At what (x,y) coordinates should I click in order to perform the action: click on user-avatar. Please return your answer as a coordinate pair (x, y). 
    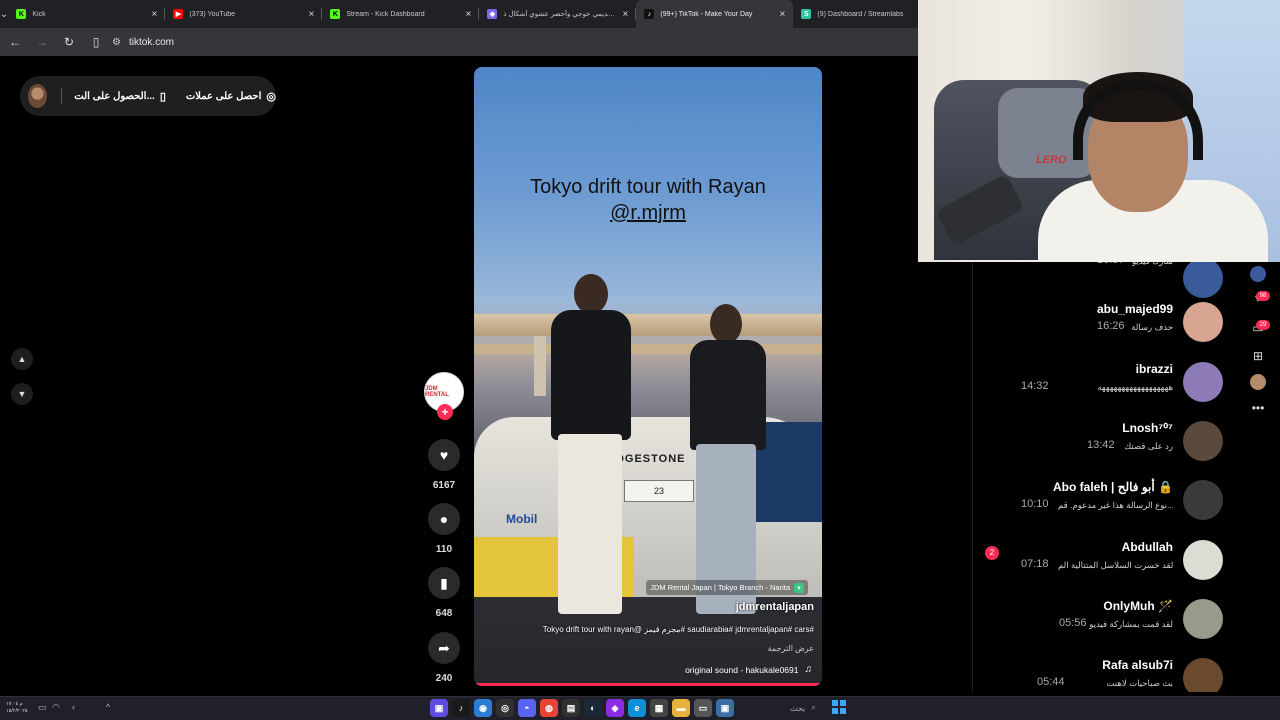
    Looking at the image, I should click on (38, 96).